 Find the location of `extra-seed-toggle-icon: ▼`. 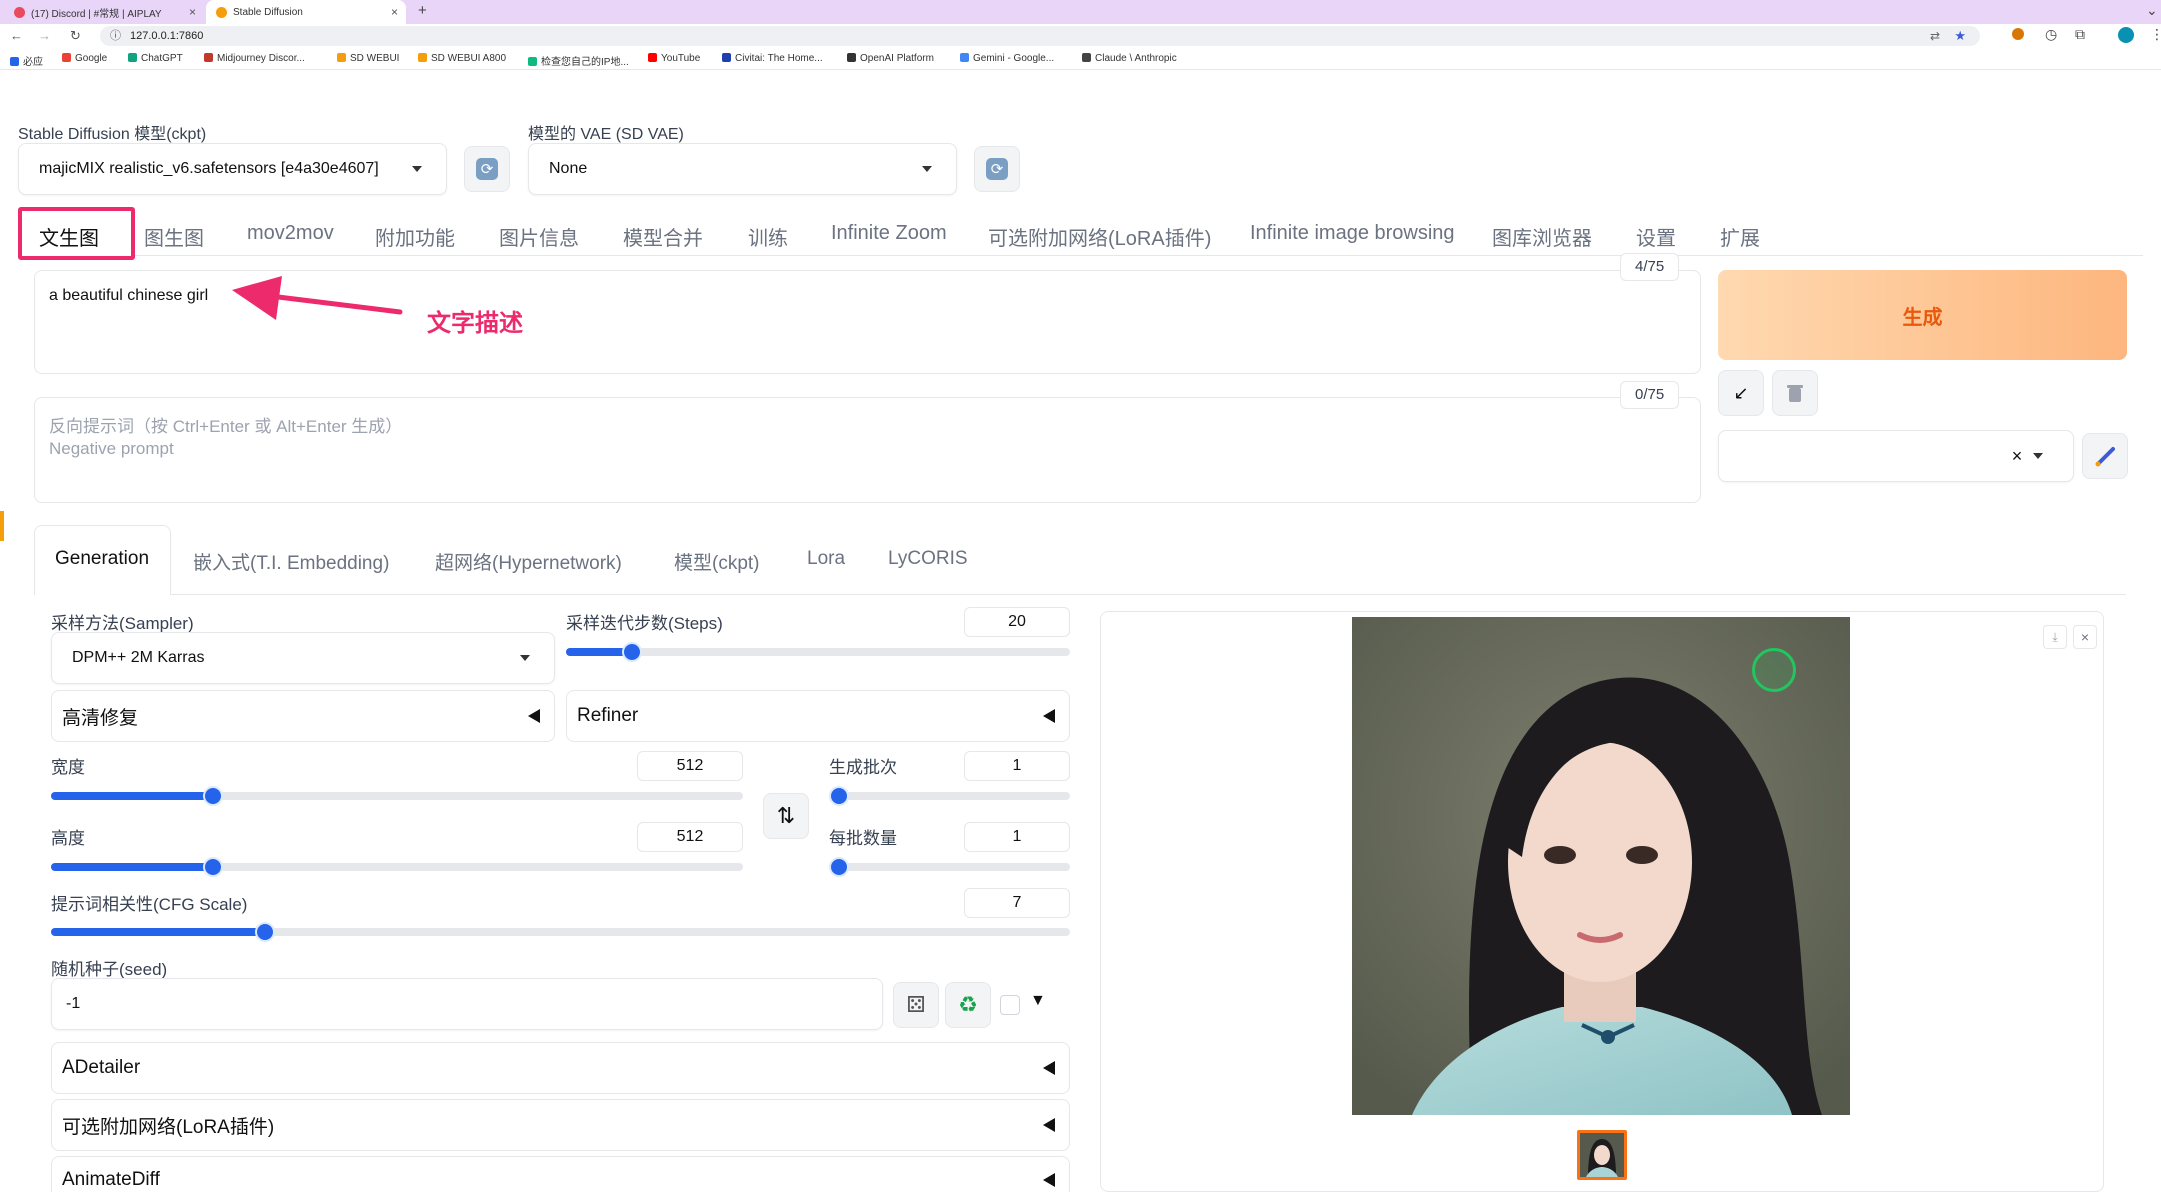

extra-seed-toggle-icon: ▼ is located at coordinates (1038, 1001).